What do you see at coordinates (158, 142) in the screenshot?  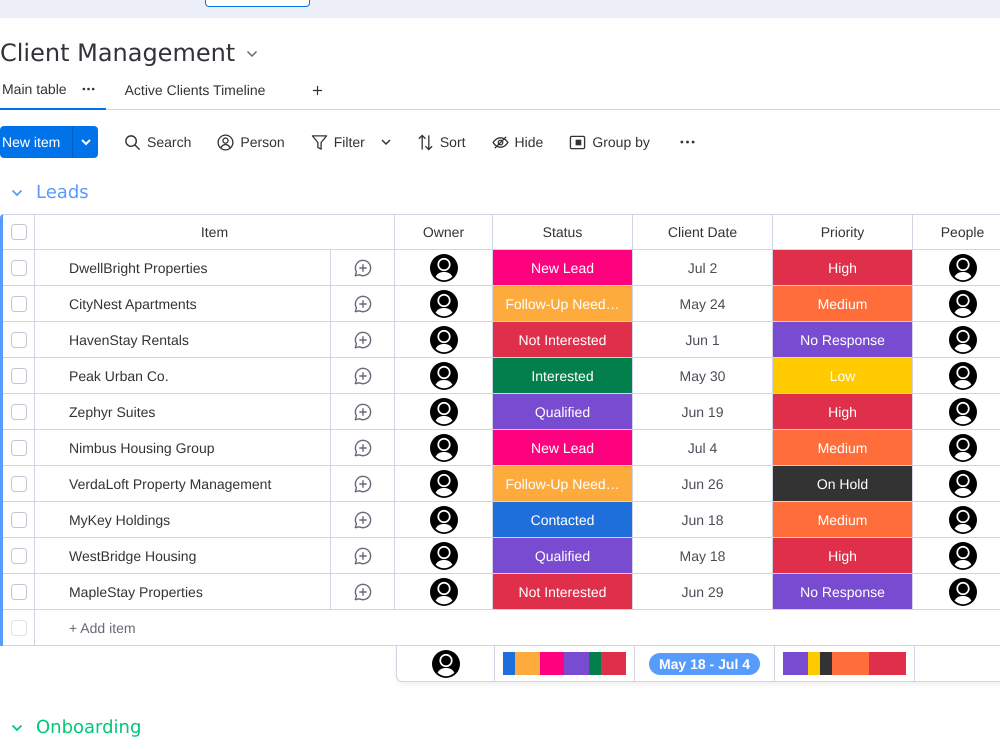 I see `search-button: Search` at bounding box center [158, 142].